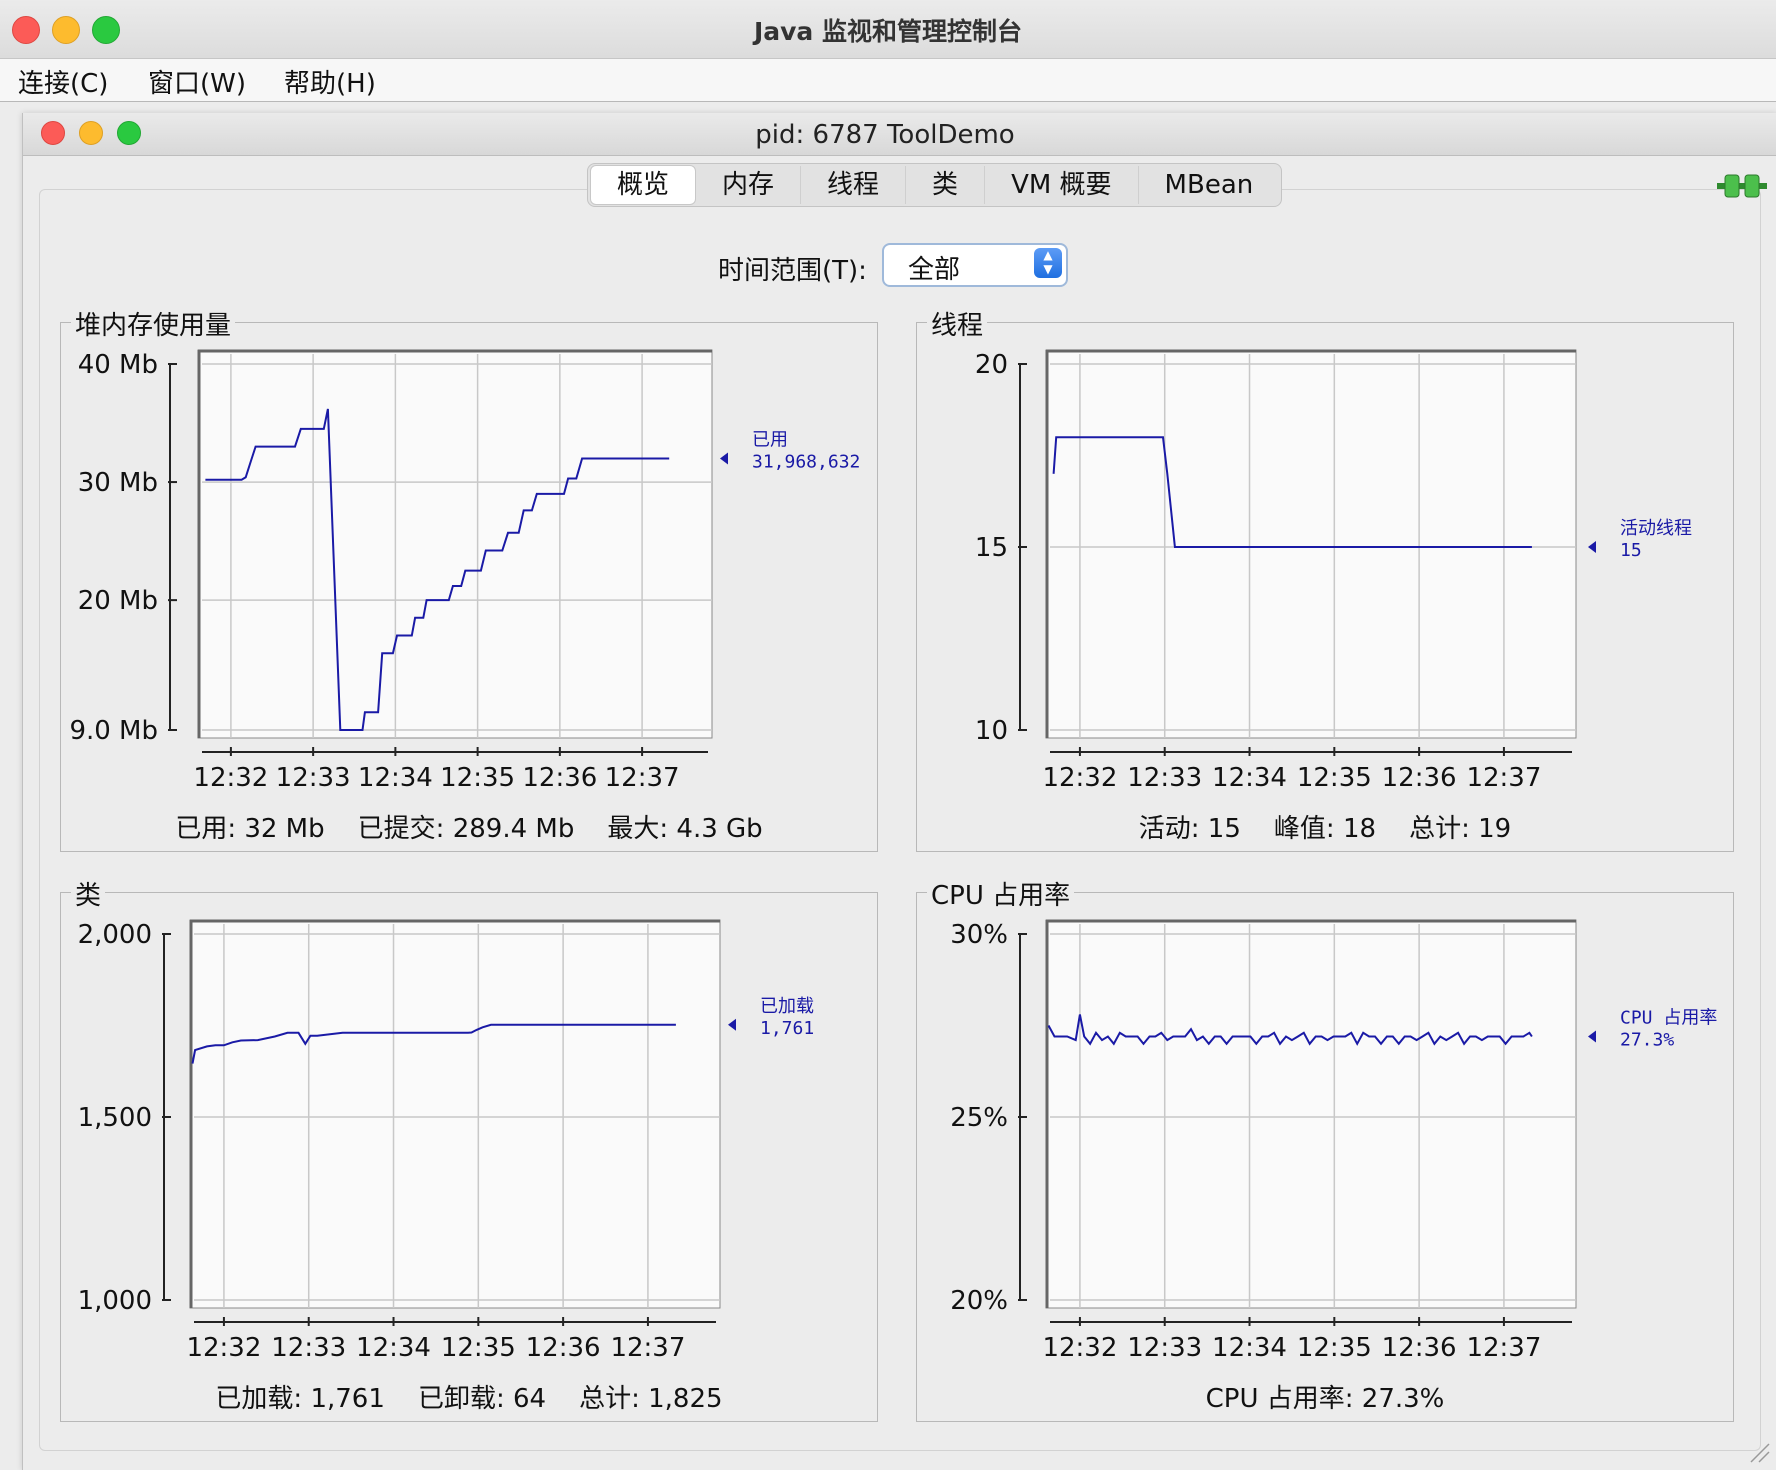 The image size is (1776, 1470). I want to click on classes-x-tick-label: 12:37, so click(647, 1348).